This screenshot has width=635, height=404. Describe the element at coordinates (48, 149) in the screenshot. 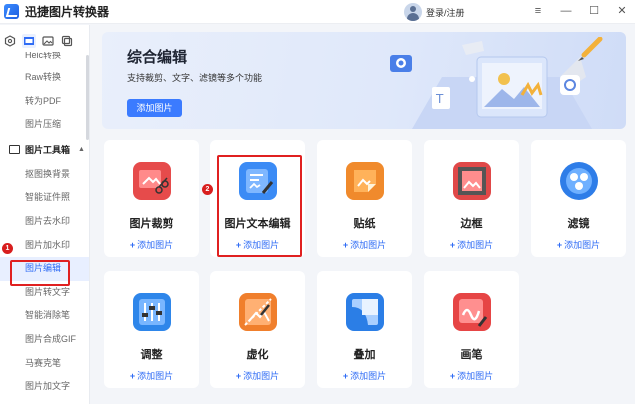

I see `sidebar-group-label: 图片工具箱` at that location.